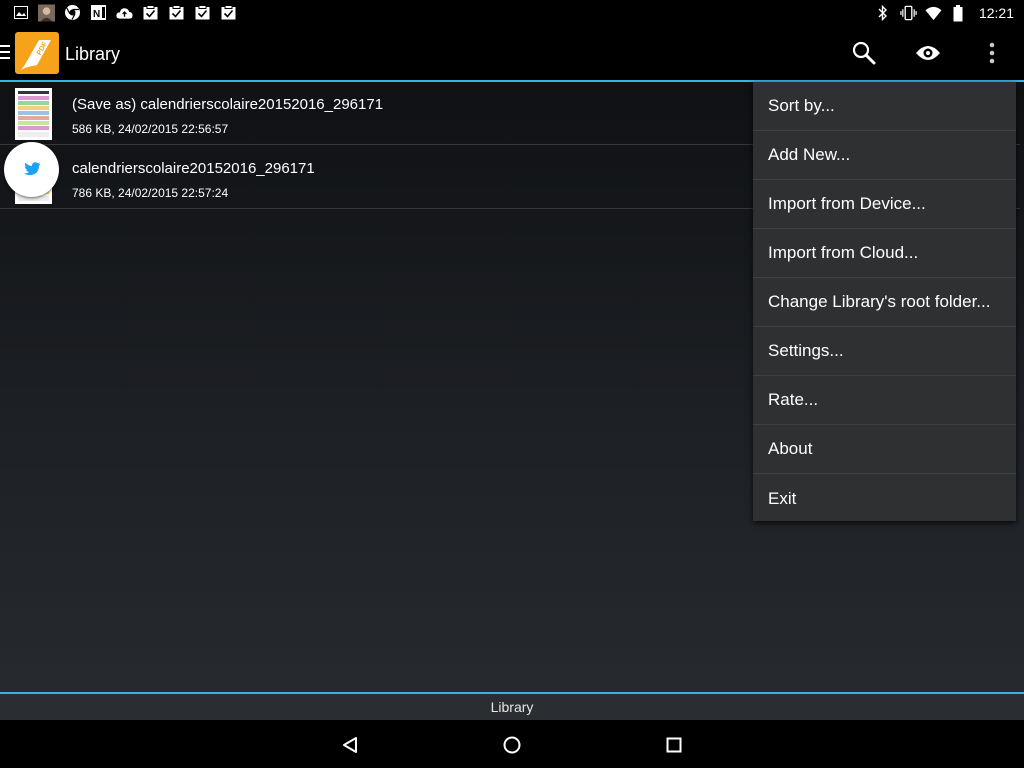  I want to click on battery-icon, so click(958, 13).